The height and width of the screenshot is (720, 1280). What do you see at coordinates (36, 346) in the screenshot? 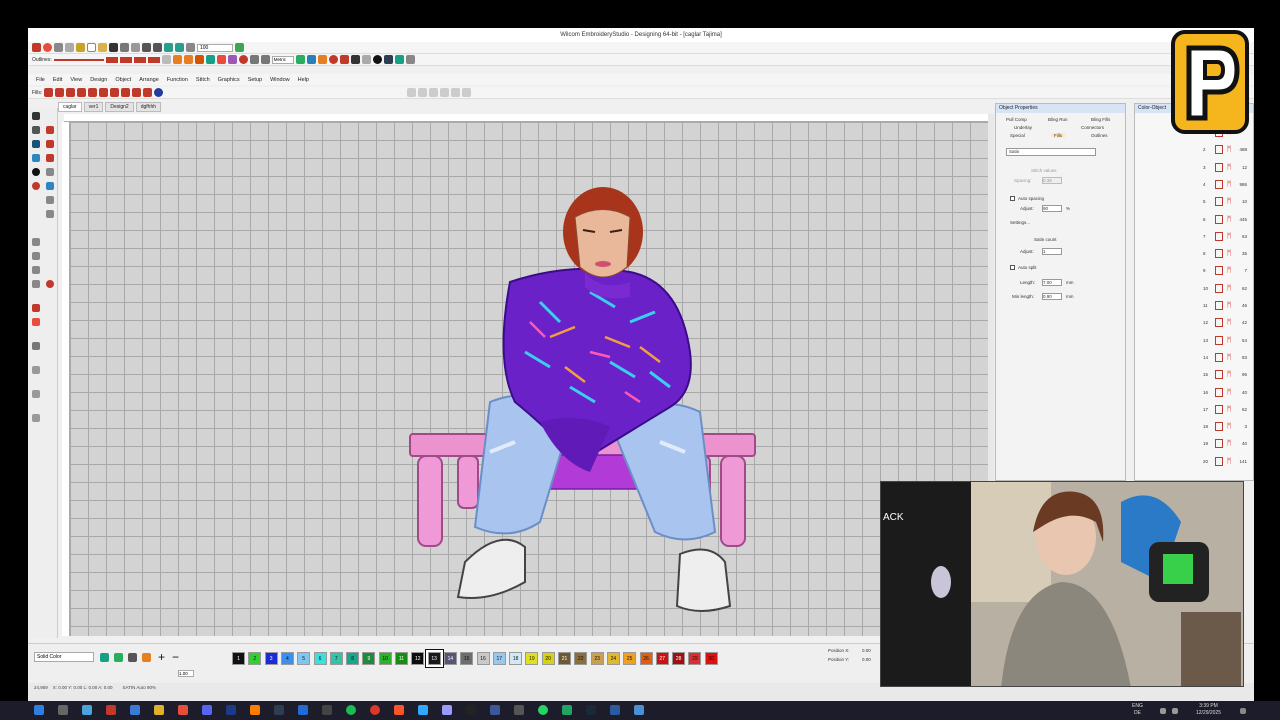
I see `cut-tool-icon` at bounding box center [36, 346].